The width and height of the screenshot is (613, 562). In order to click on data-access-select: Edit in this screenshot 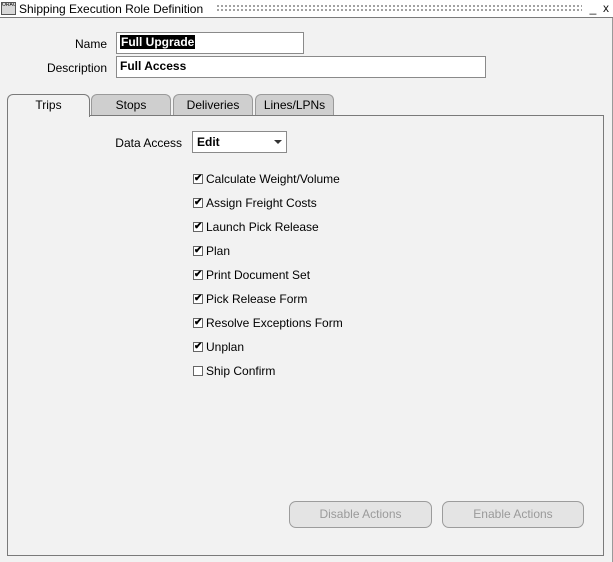, I will do `click(239, 142)`.